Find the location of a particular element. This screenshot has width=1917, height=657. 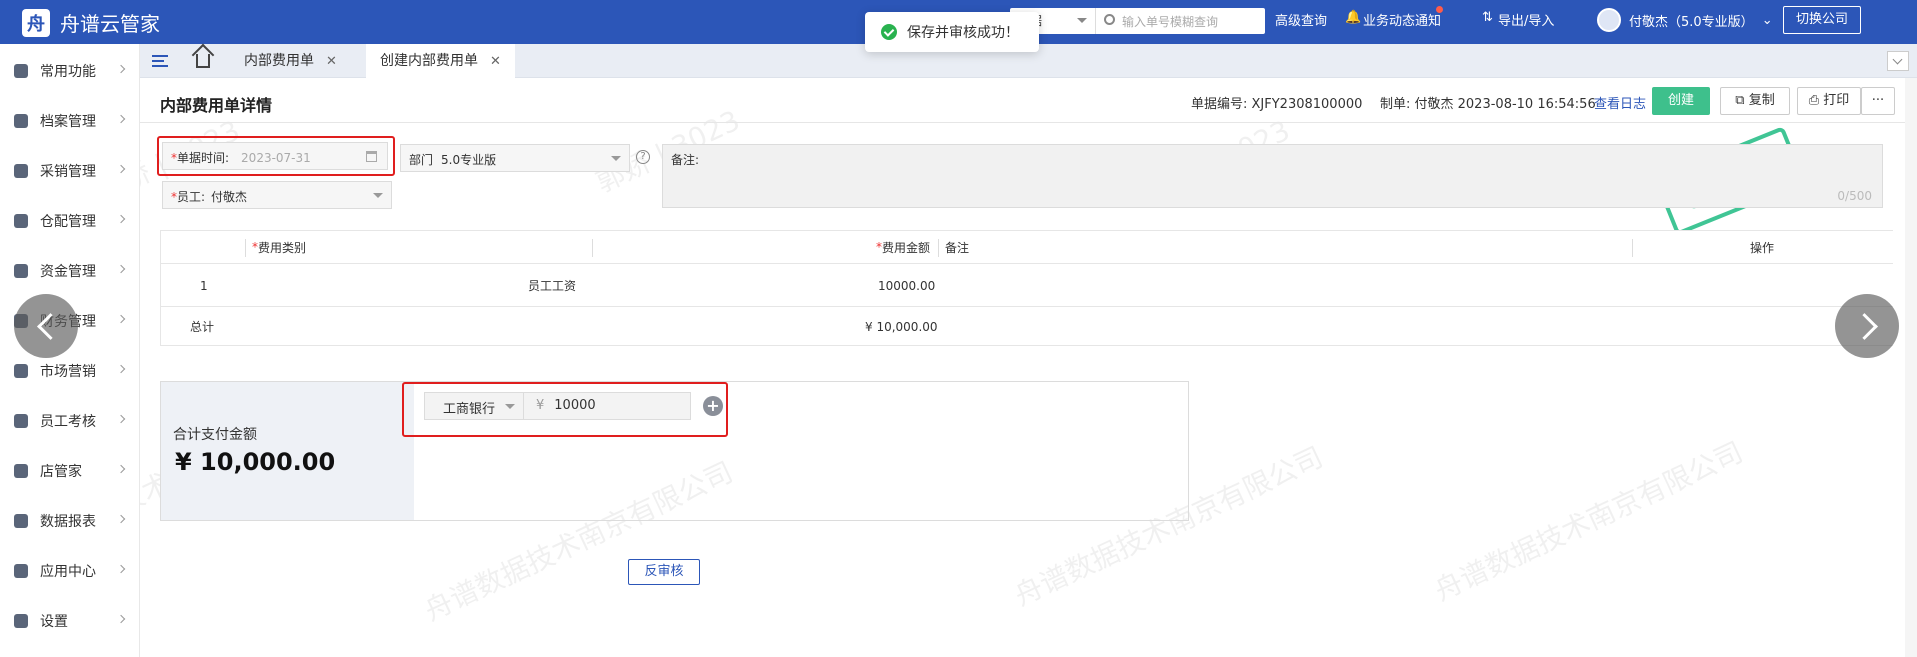

employee-select: *员工: 付敬杰 is located at coordinates (277, 195).